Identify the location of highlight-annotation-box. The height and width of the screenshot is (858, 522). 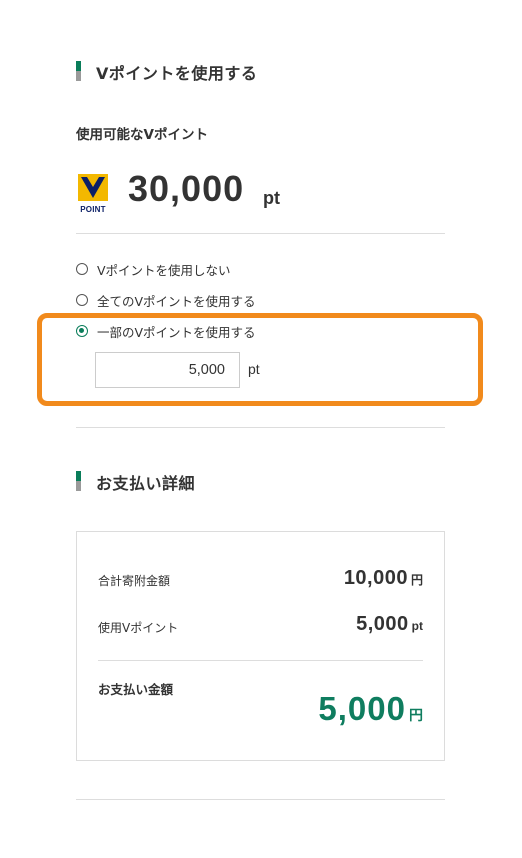
(260, 359).